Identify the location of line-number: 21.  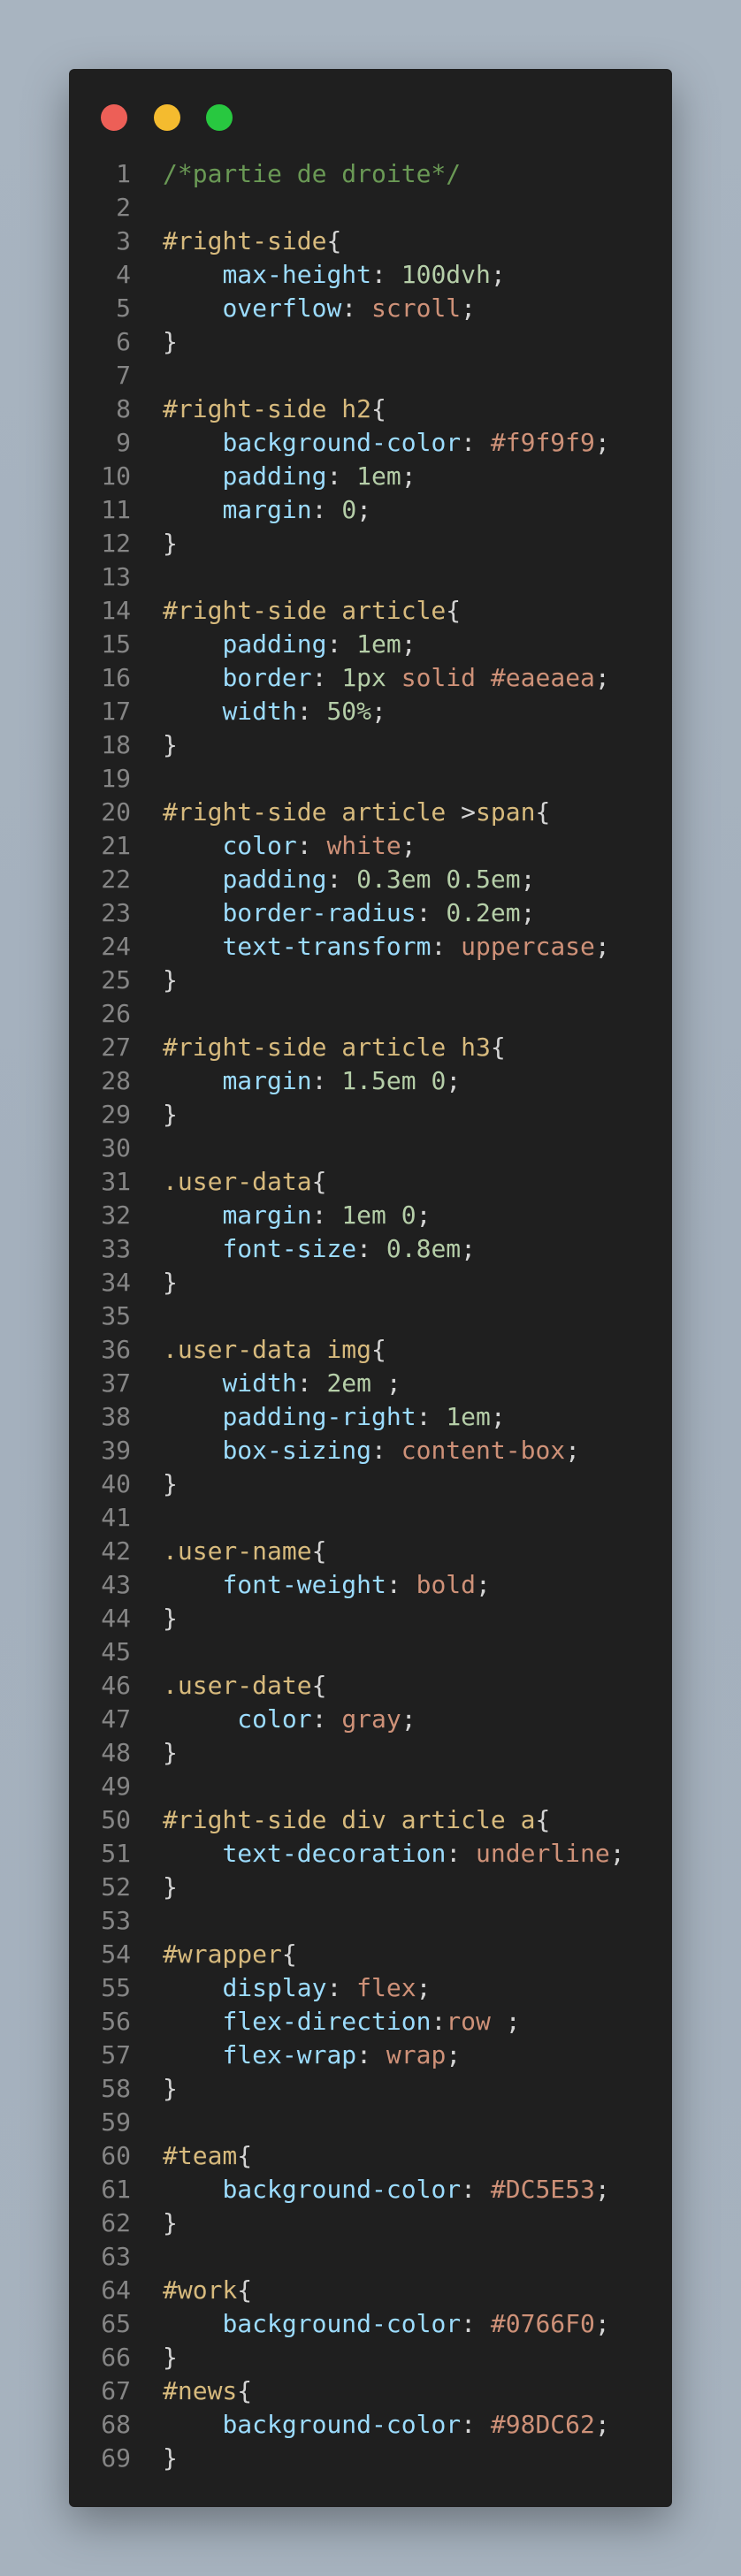
(116, 845).